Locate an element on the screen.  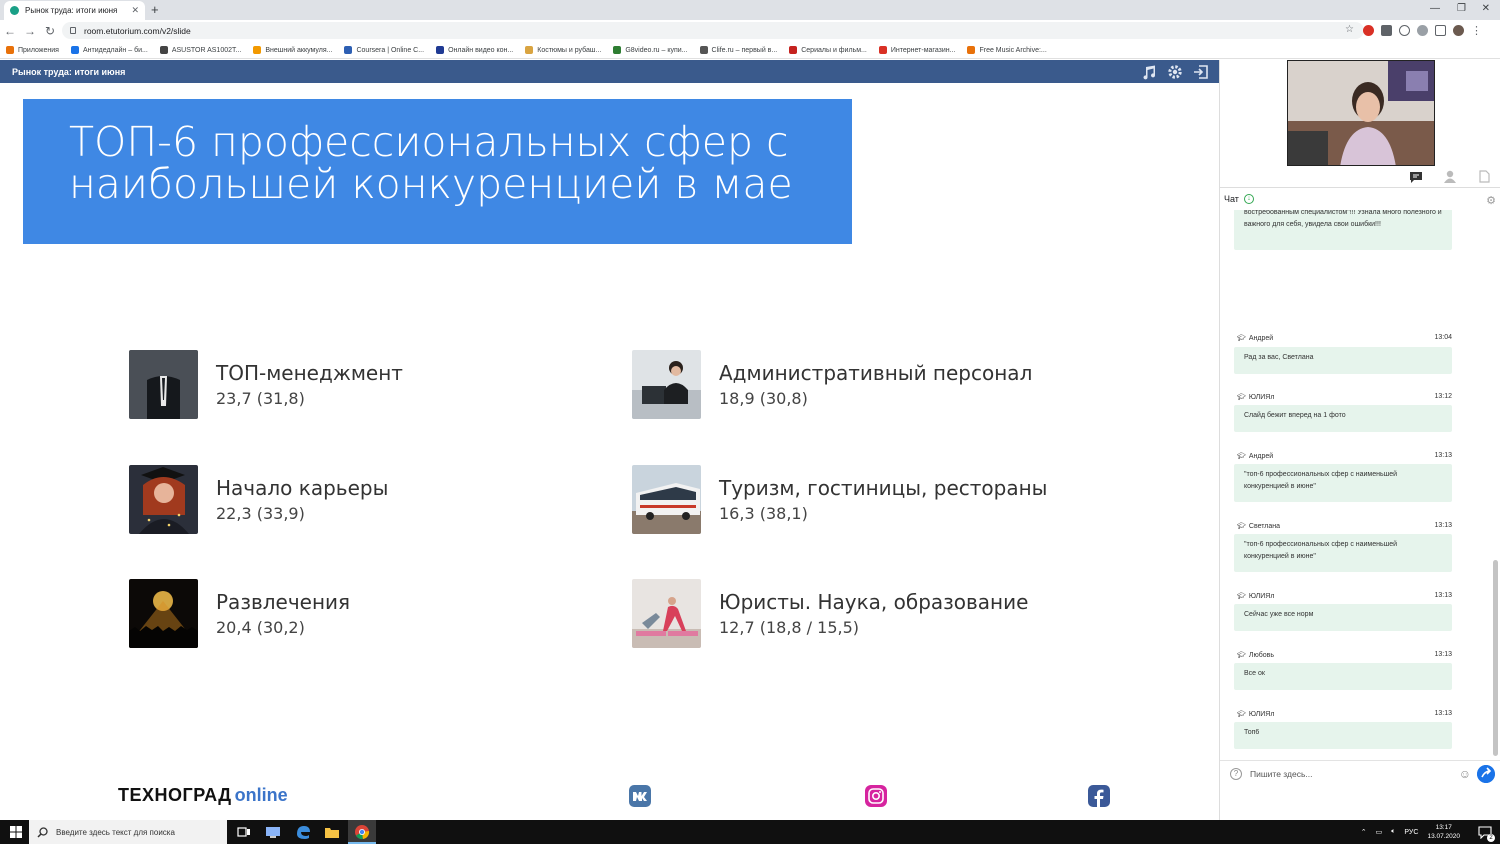
panel-tabs is located at coordinates (1360, 177).